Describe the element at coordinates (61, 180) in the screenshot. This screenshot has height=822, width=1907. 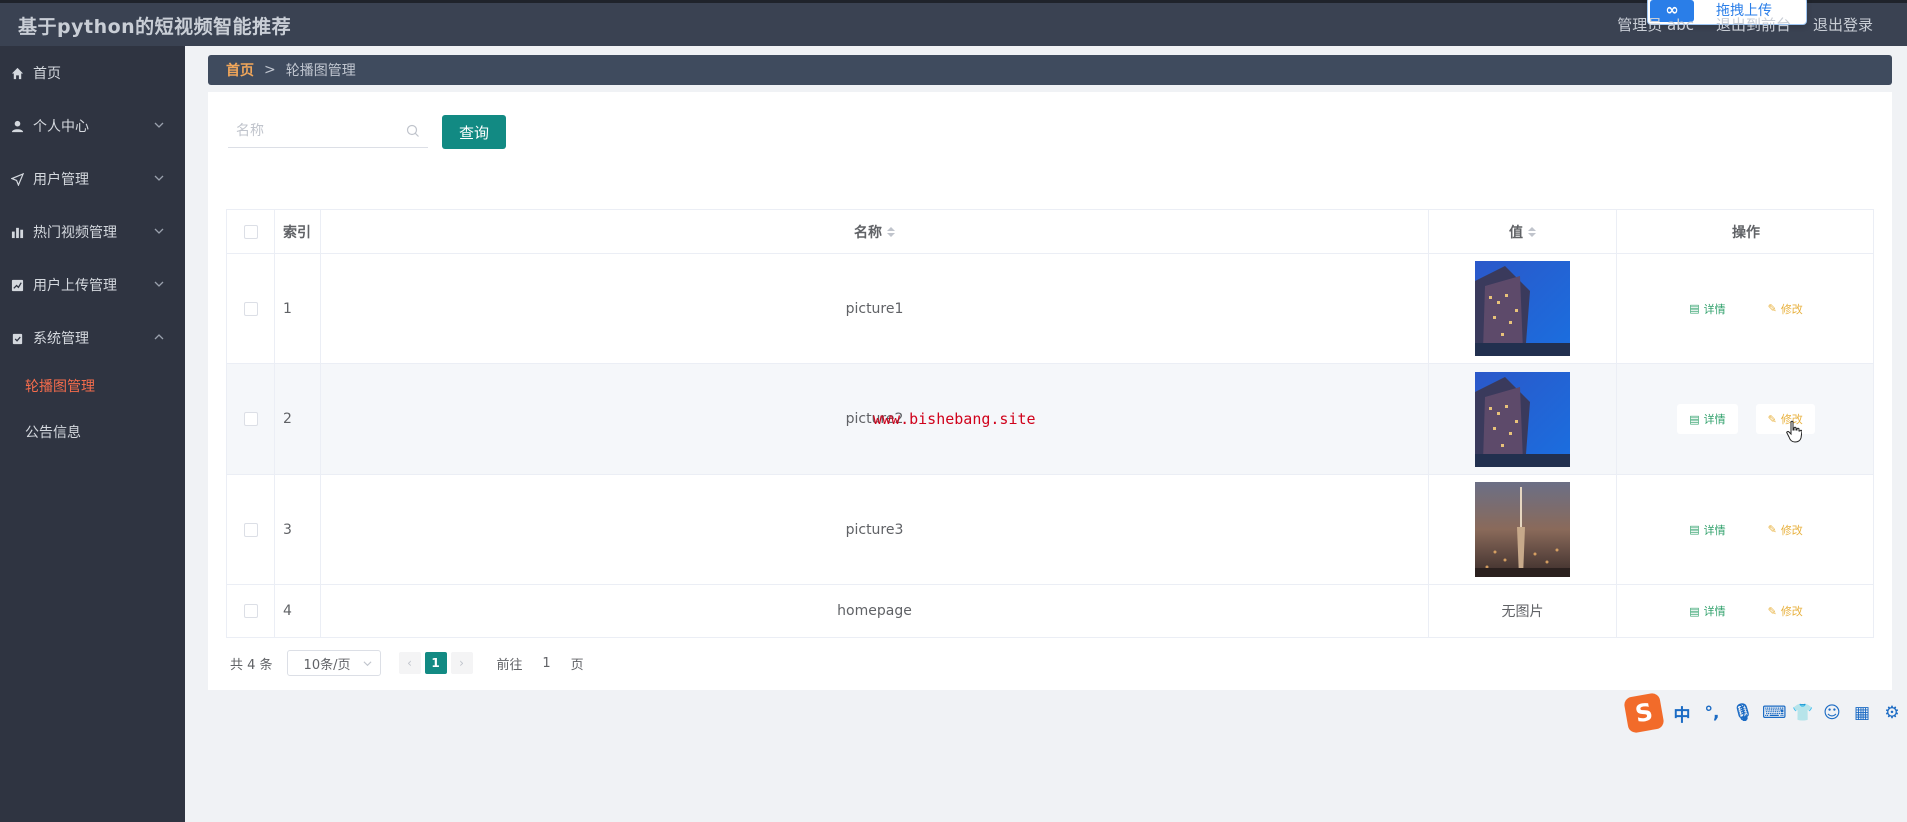
I see `sidebar-item-label: 用户管理` at that location.